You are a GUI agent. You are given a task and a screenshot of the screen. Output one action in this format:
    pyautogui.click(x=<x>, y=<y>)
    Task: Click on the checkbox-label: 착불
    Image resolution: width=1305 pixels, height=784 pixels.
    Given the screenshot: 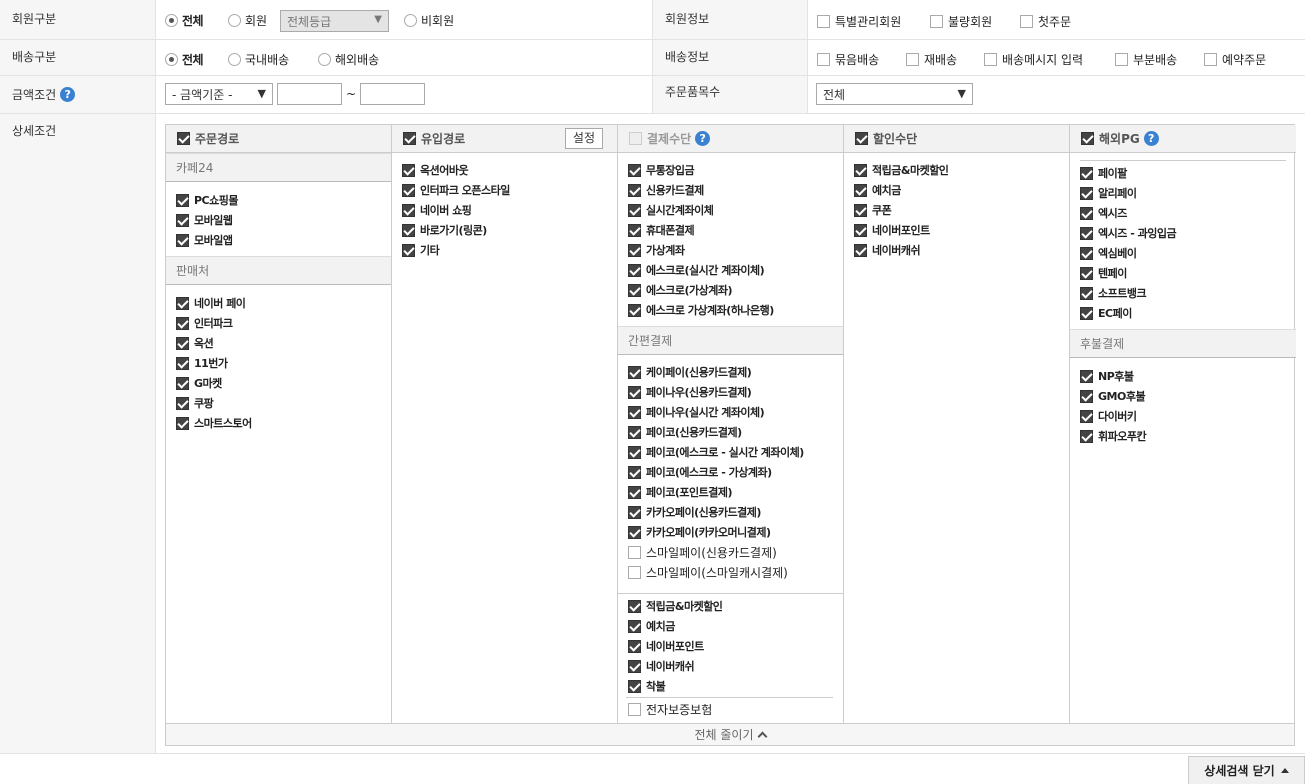 What is the action you would take?
    pyautogui.click(x=656, y=686)
    